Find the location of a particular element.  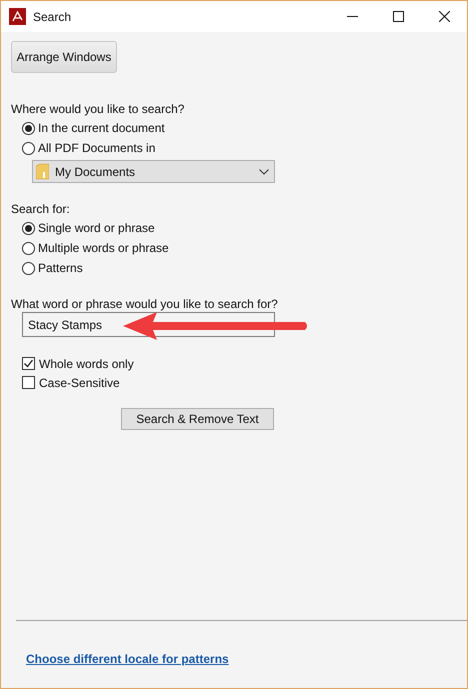

section-label: Search for: is located at coordinates (41, 209).